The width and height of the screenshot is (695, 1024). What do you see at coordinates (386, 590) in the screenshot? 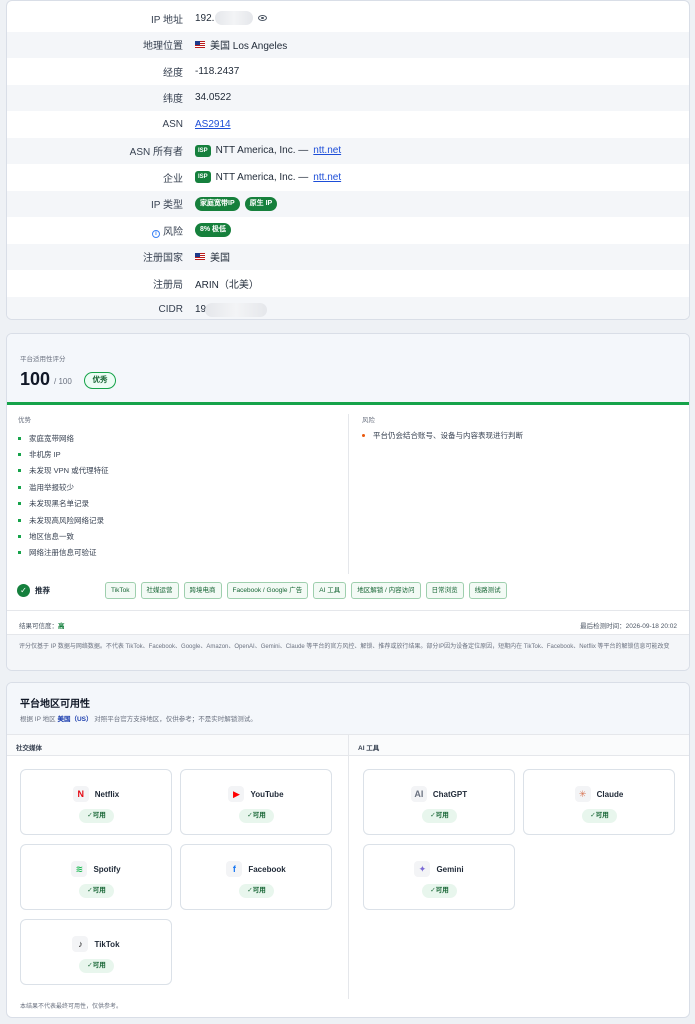
I see `recommend-tag: 地区解锁 / 内容访问` at bounding box center [386, 590].